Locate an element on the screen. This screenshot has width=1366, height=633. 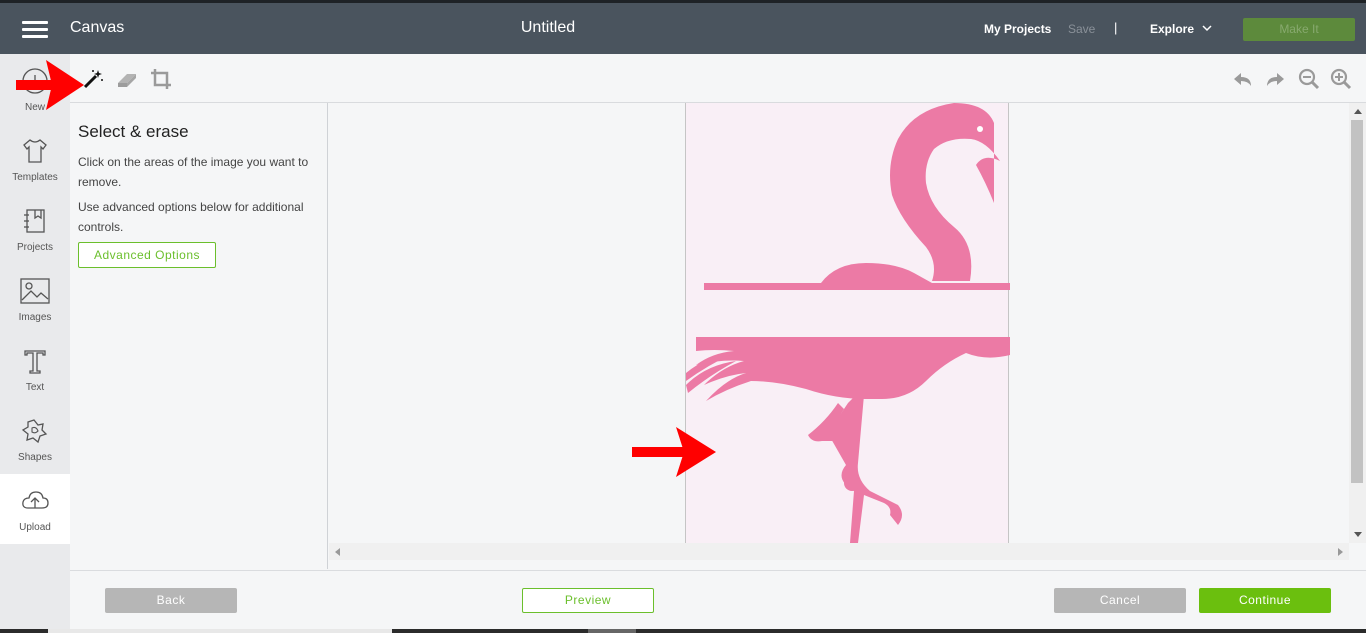
cloud-upload-icon is located at coordinates (35, 500).